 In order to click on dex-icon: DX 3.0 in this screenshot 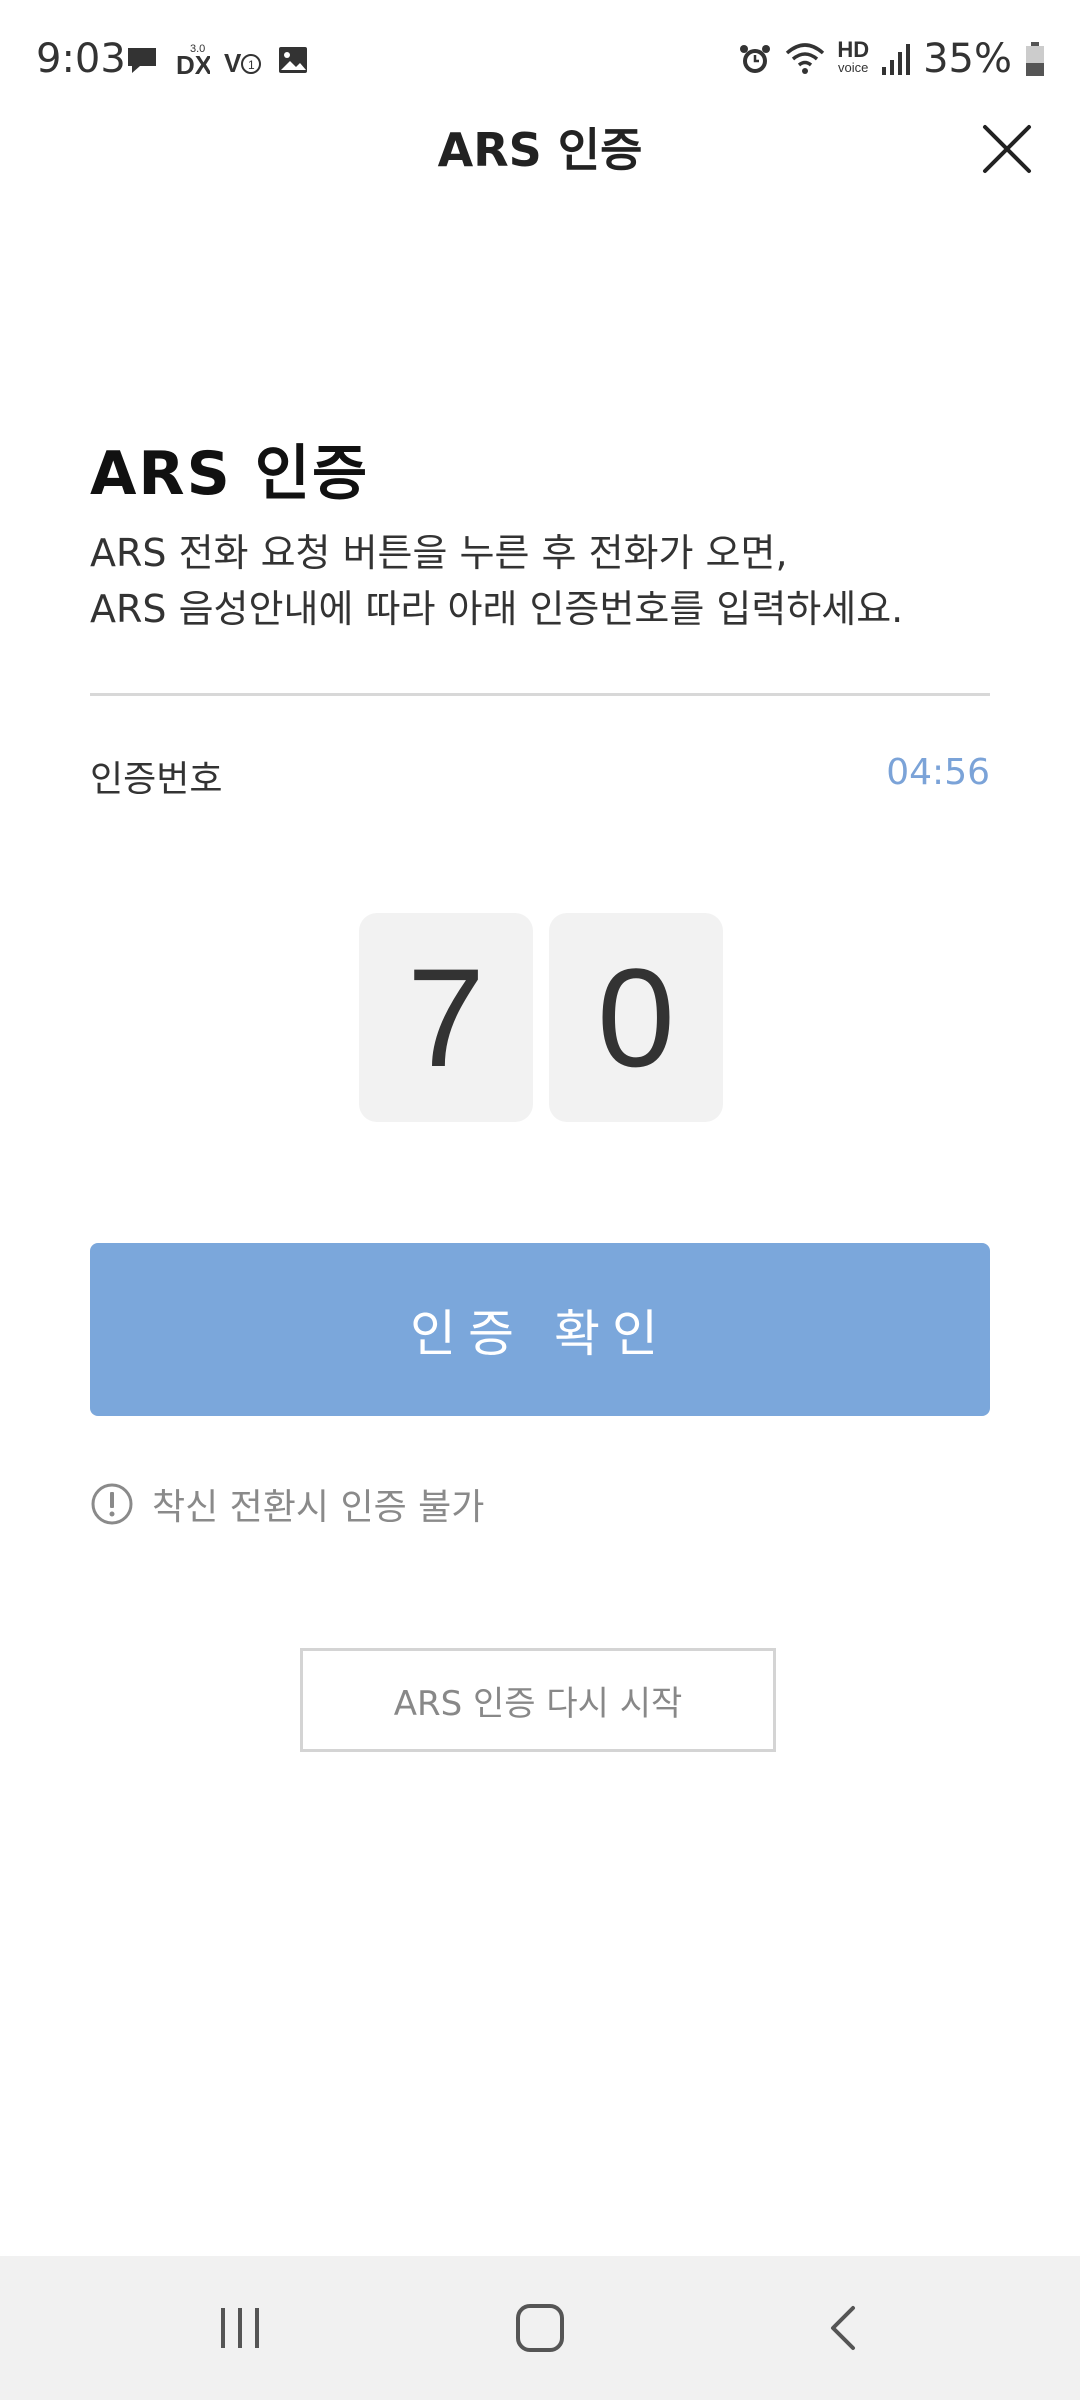, I will do `click(193, 61)`.